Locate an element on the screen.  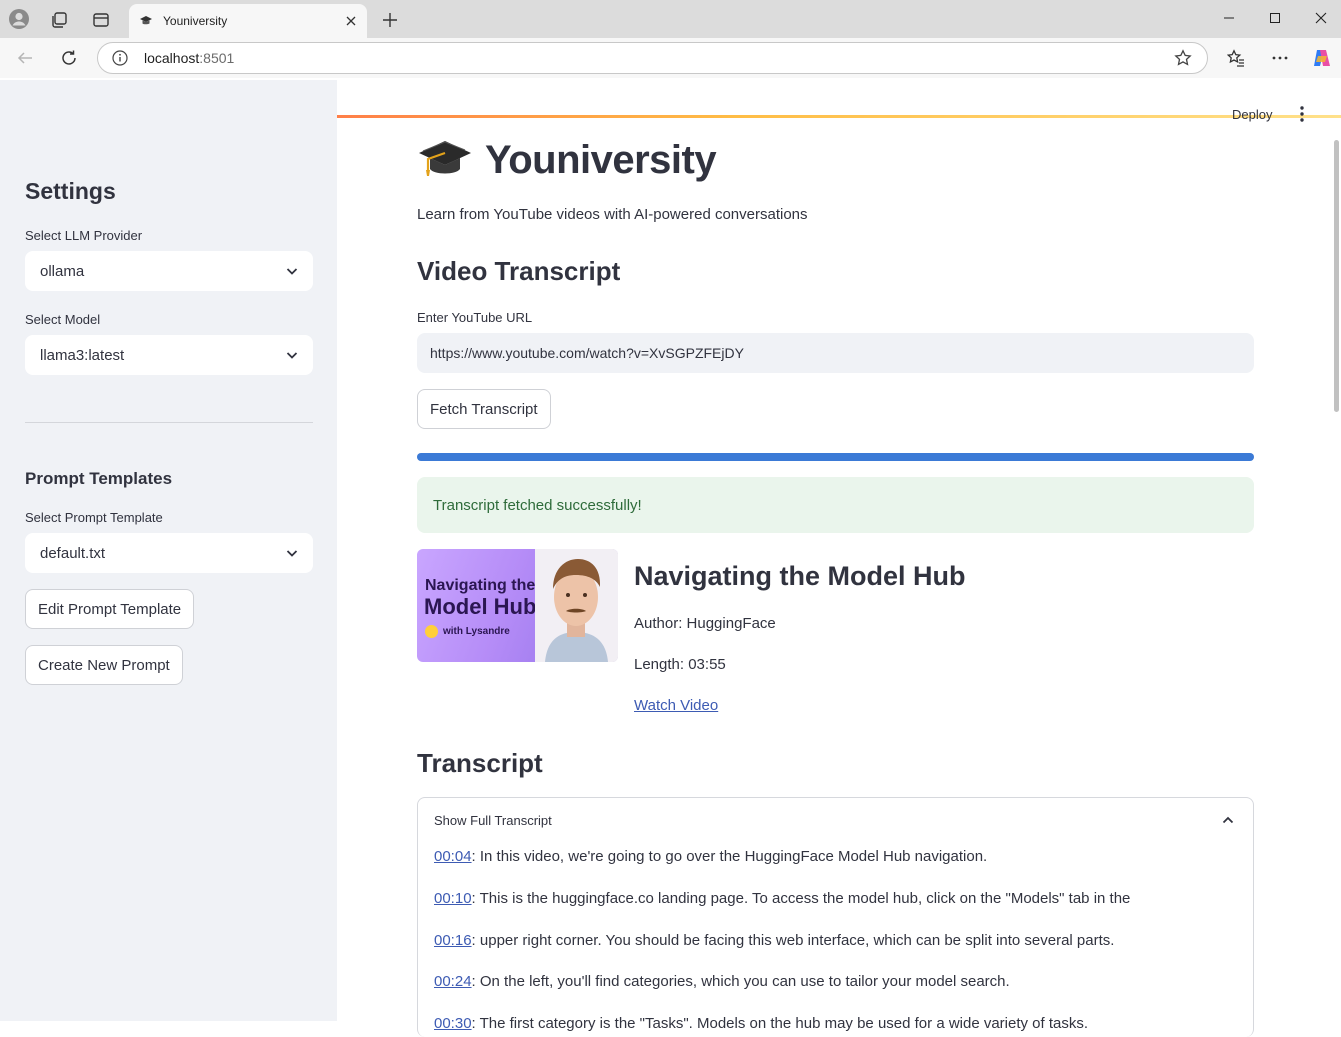
video-title: Navigating the Model Hub is located at coordinates (800, 576).